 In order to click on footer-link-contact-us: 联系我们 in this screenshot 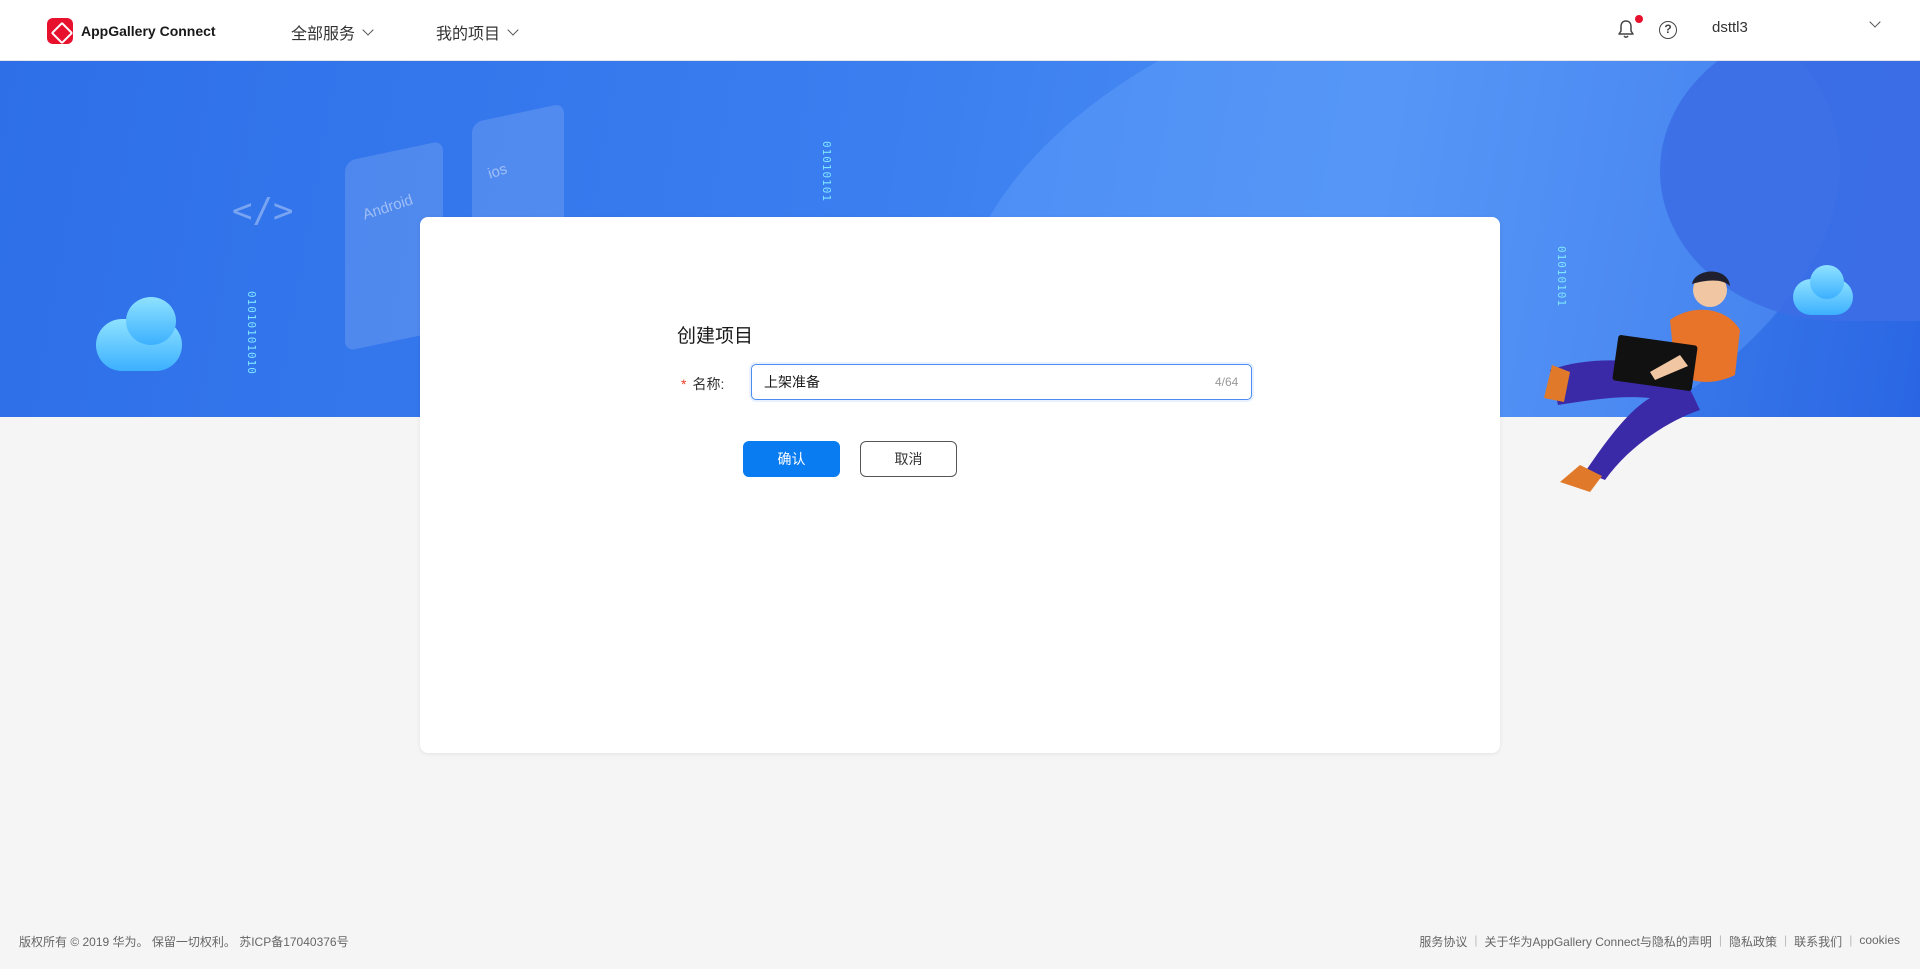, I will do `click(1818, 941)`.